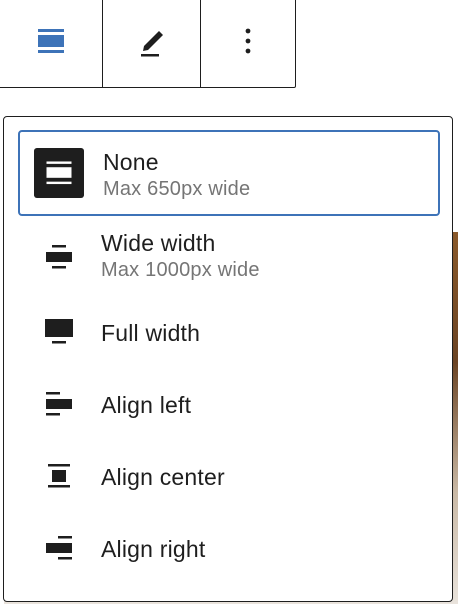  What do you see at coordinates (229, 257) in the screenshot?
I see `option-wide-width: Wide width Max 1000px wide` at bounding box center [229, 257].